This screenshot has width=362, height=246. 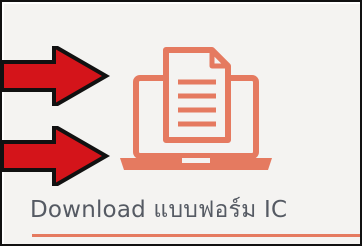 I want to click on title-underline, so click(x=196, y=235).